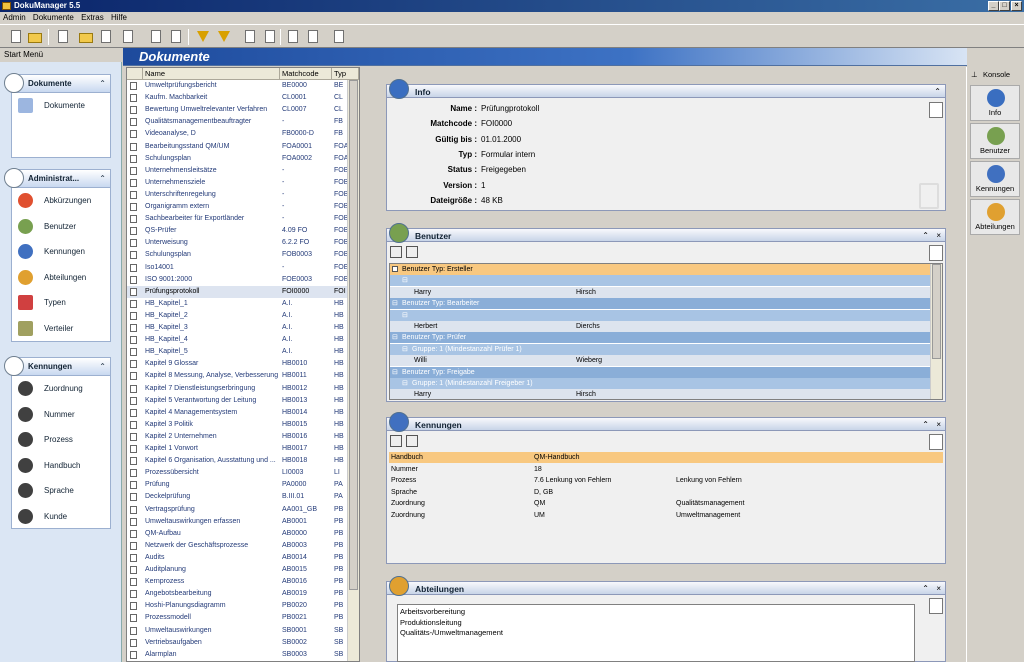 This screenshot has height=662, width=1024. What do you see at coordinates (666, 515) in the screenshot?
I see `table-row: Zuordnung UM Umweltmanagement` at bounding box center [666, 515].